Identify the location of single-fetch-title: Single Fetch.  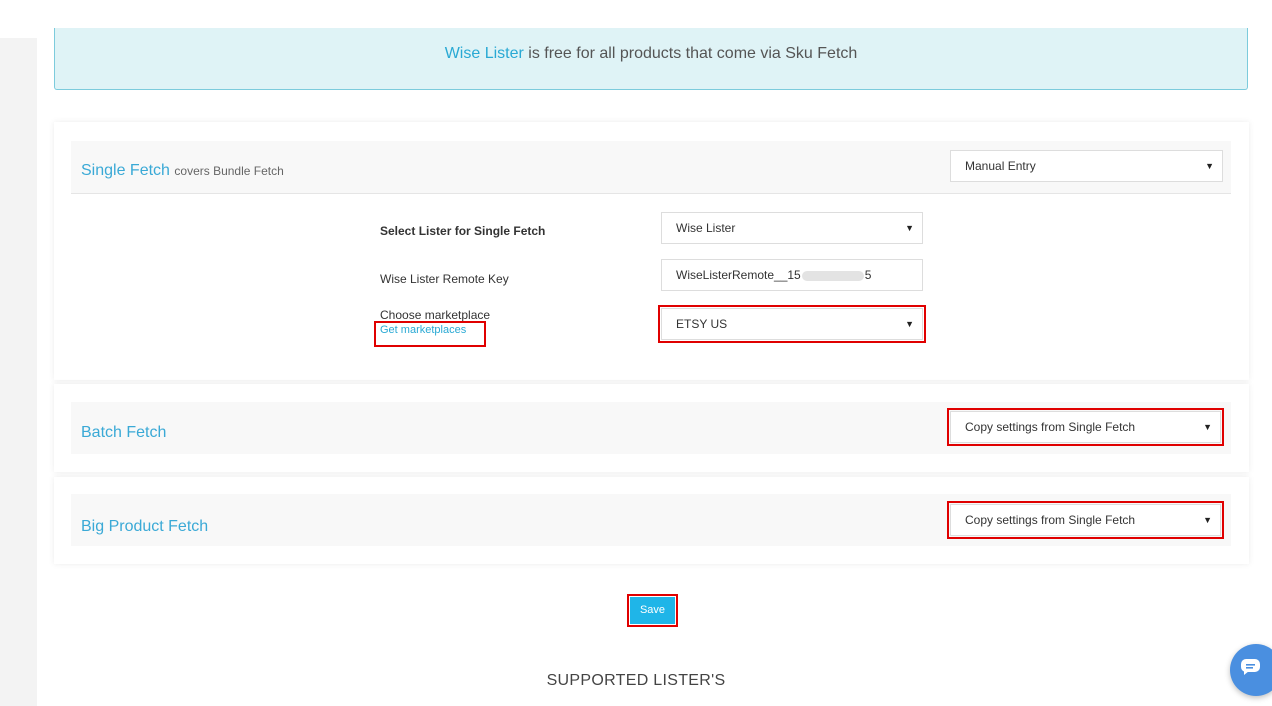
(125, 170).